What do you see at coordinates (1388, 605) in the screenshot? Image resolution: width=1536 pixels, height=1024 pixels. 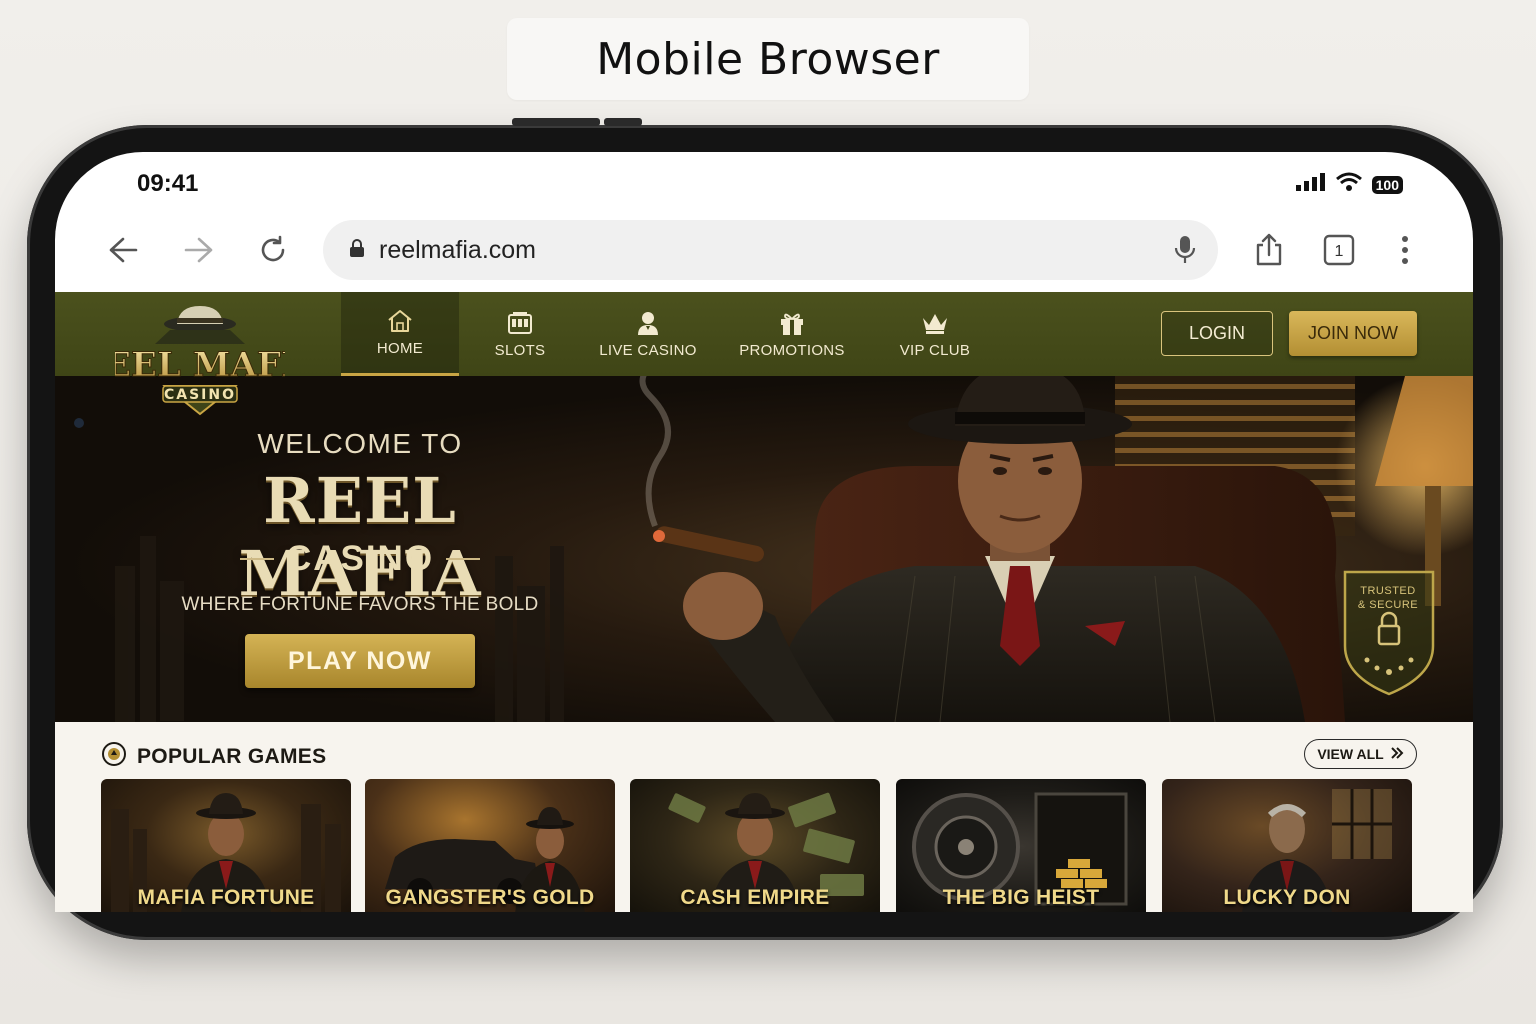 I see `badge-line-2: & SECURE` at bounding box center [1388, 605].